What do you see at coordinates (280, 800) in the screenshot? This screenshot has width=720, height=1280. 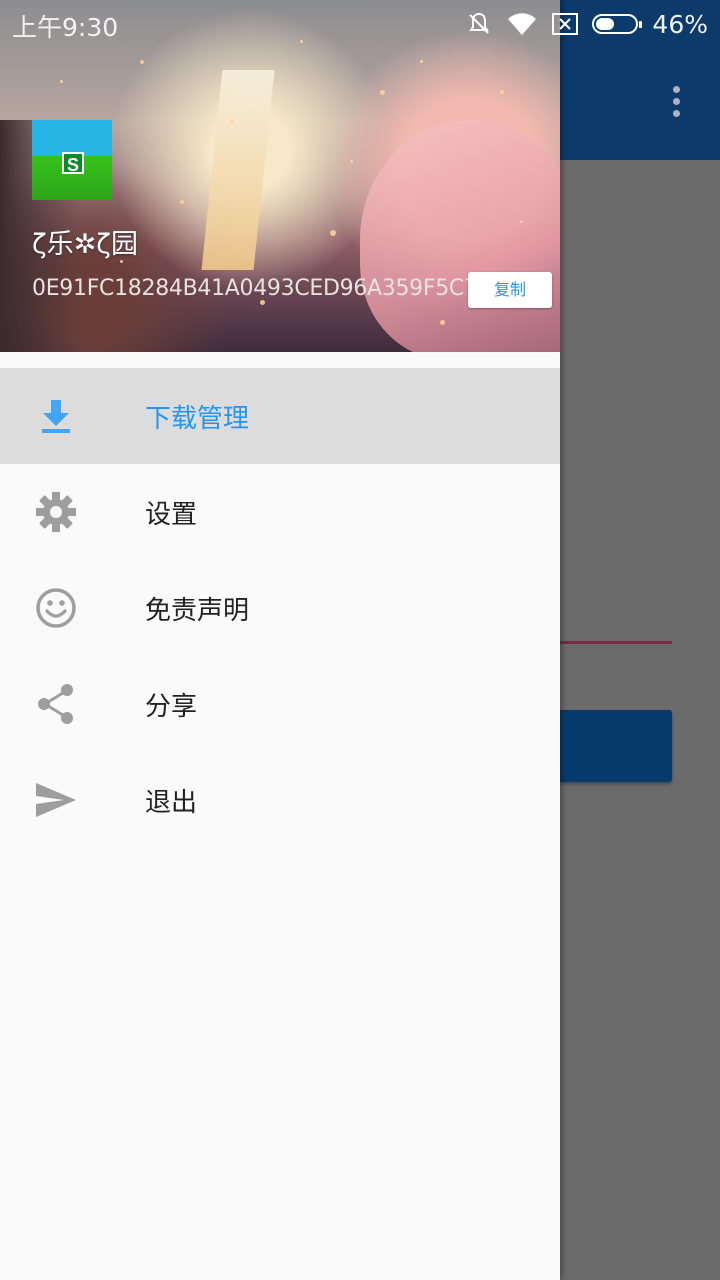 I see `menu-item-exit: 退出` at bounding box center [280, 800].